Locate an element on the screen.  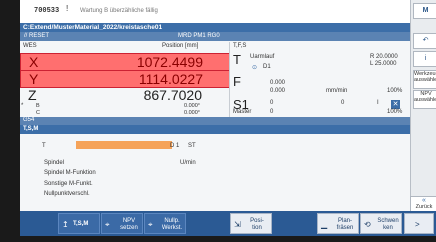
swivel-icon: ⟲ is located at coordinates (367, 224).